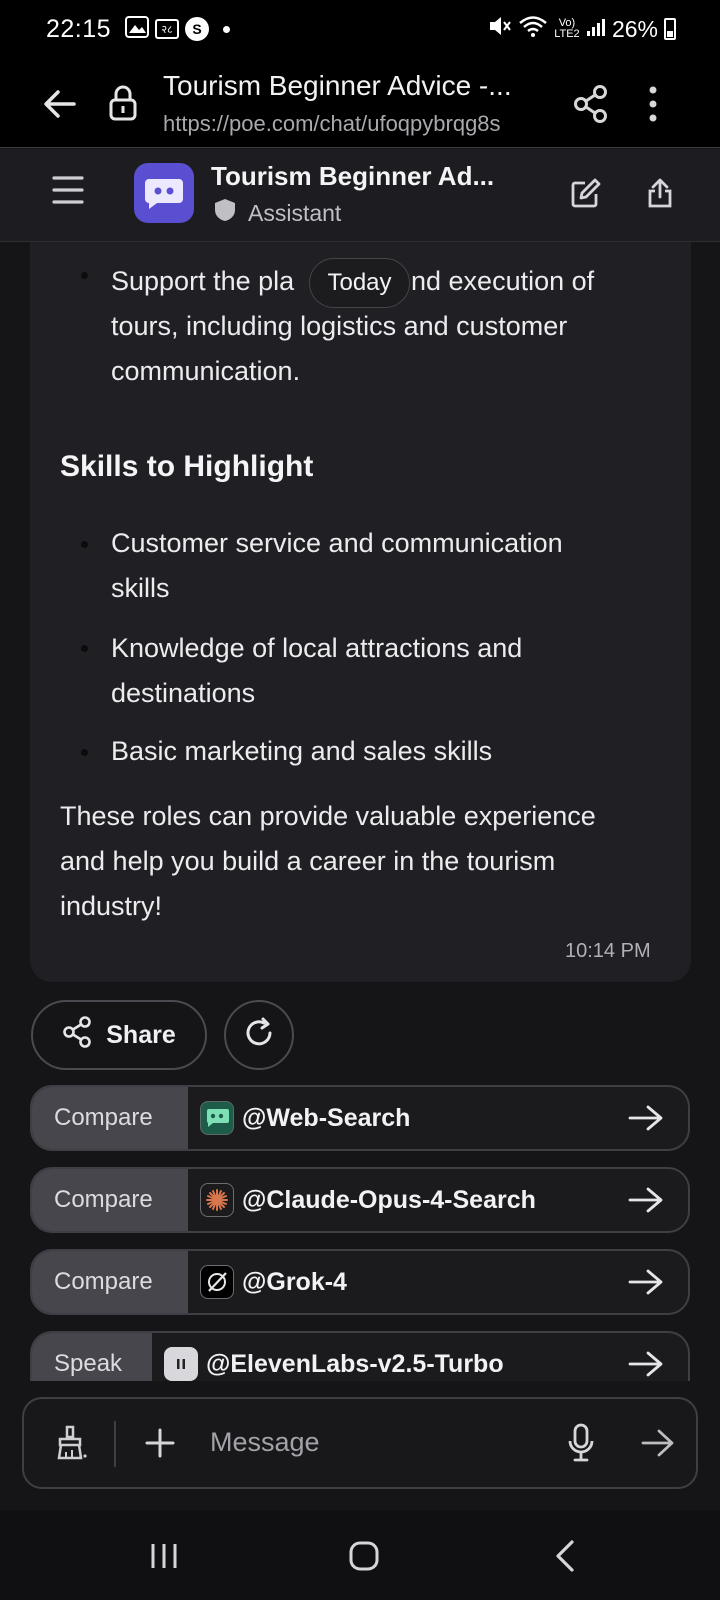  What do you see at coordinates (265, 1442) in the screenshot?
I see `message-input: Message` at bounding box center [265, 1442].